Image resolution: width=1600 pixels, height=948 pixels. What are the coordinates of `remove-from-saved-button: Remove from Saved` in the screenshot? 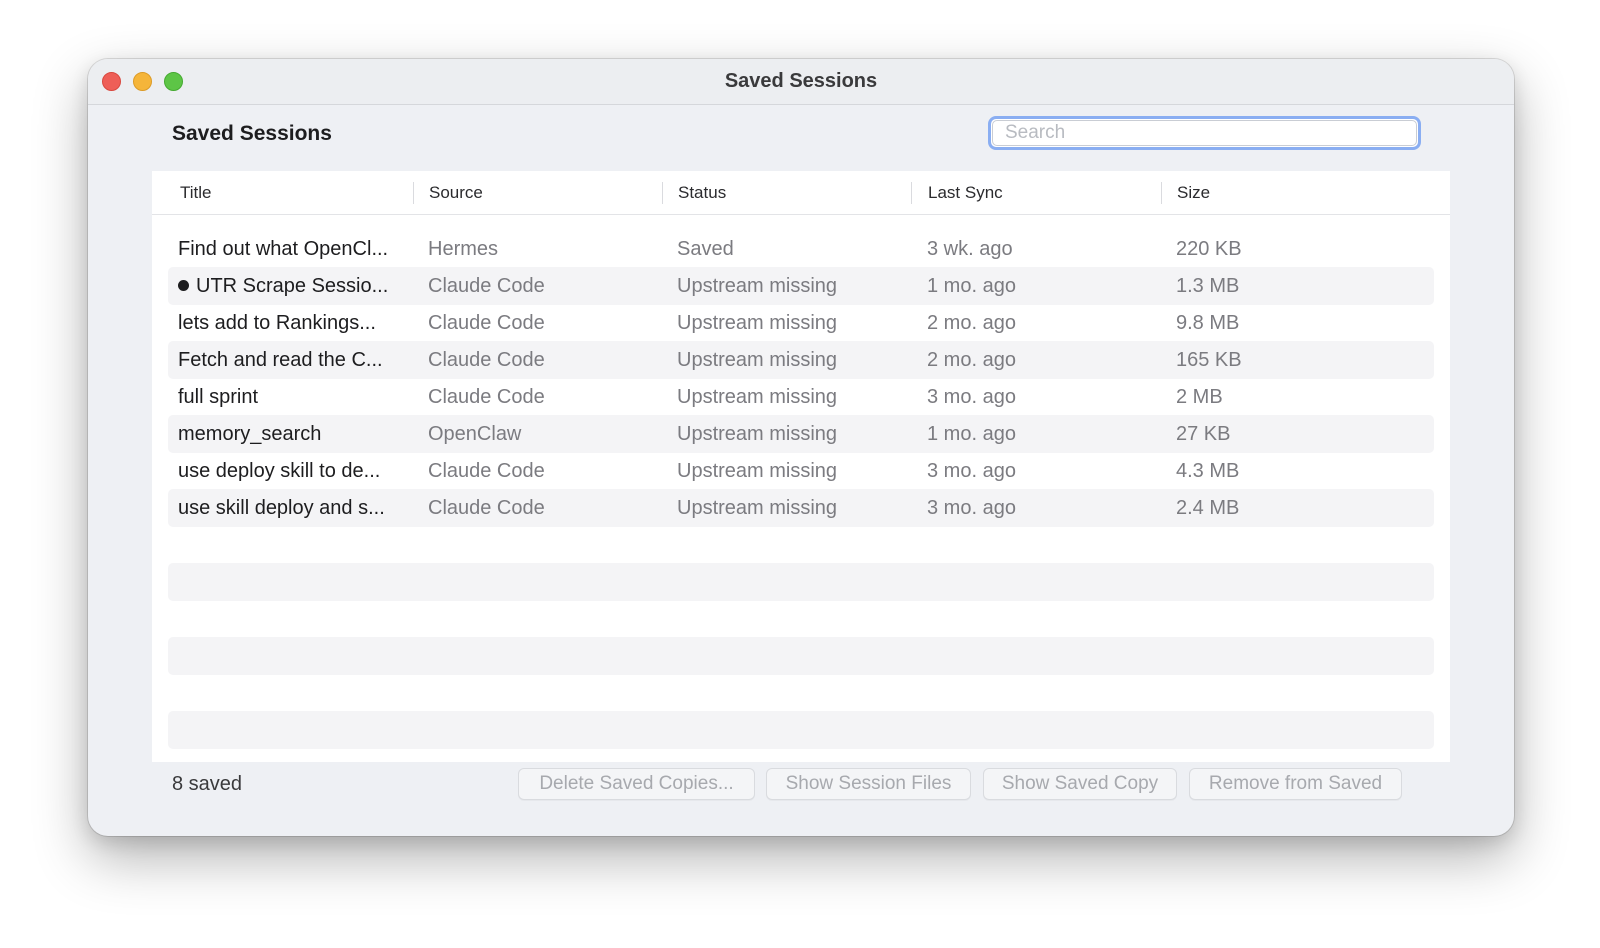 It's located at (1295, 784).